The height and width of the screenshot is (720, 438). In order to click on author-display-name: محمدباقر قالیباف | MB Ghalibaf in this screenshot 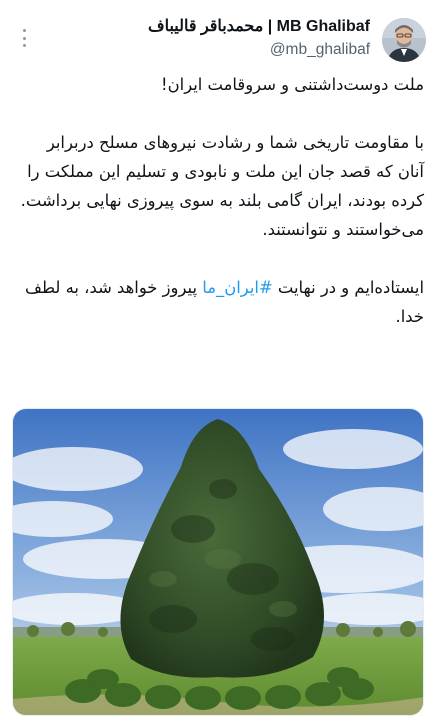, I will do `click(259, 26)`.